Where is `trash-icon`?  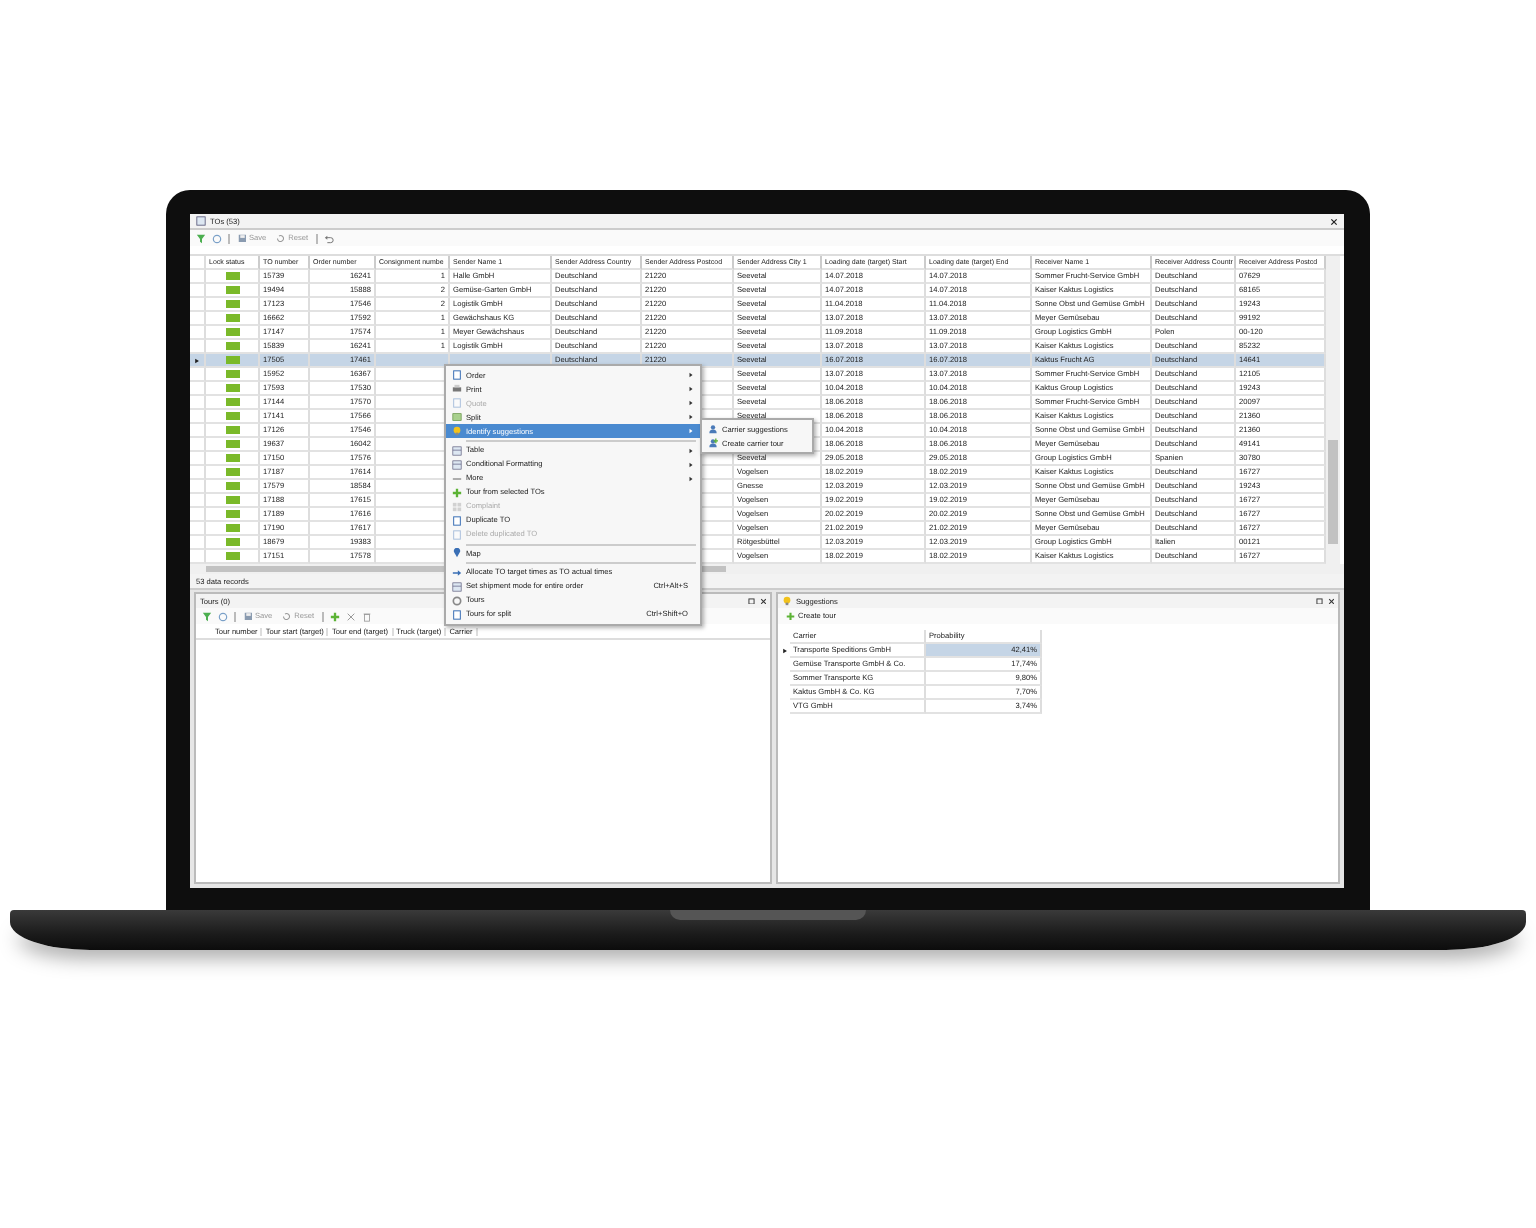
trash-icon is located at coordinates (366, 616).